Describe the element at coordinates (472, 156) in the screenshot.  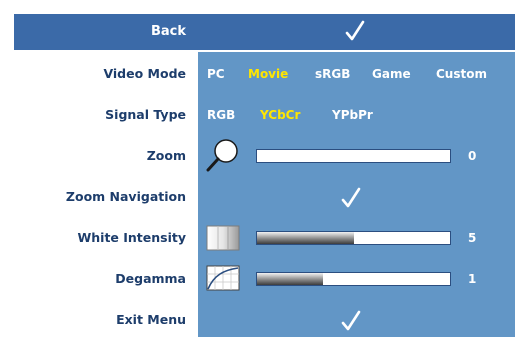
I see `zoom-value: 0` at that location.